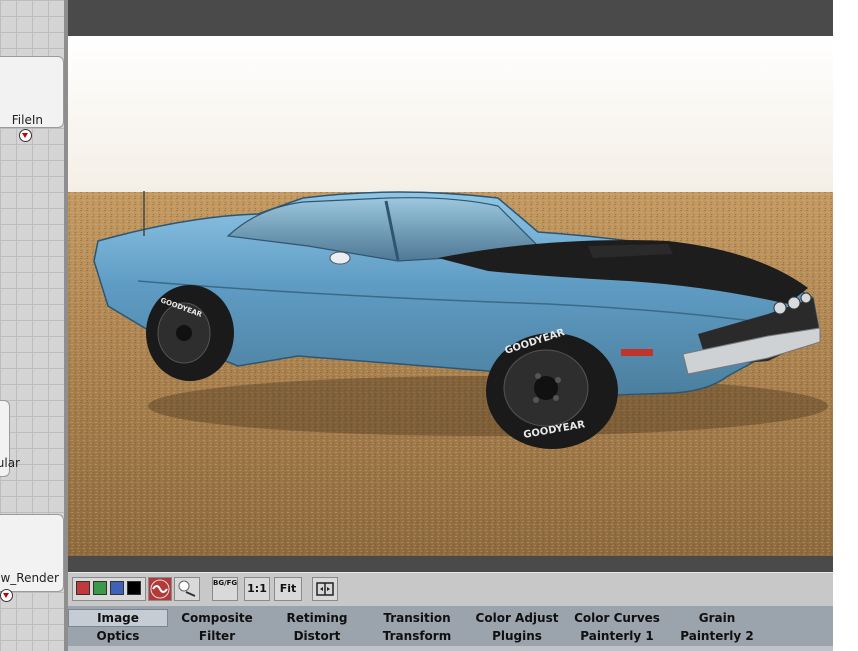 The width and height of the screenshot is (858, 651). Describe the element at coordinates (317, 618) in the screenshot. I see `tab-retiming: Retiming` at that location.